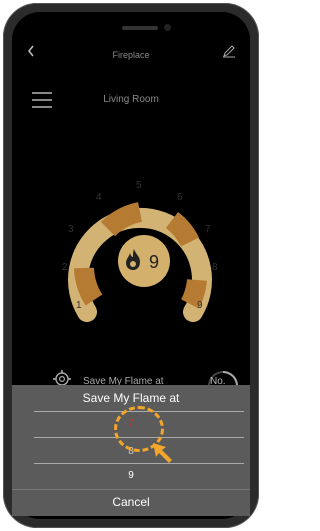  What do you see at coordinates (131, 398) in the screenshot?
I see `picker-title: Save My Flame at` at bounding box center [131, 398].